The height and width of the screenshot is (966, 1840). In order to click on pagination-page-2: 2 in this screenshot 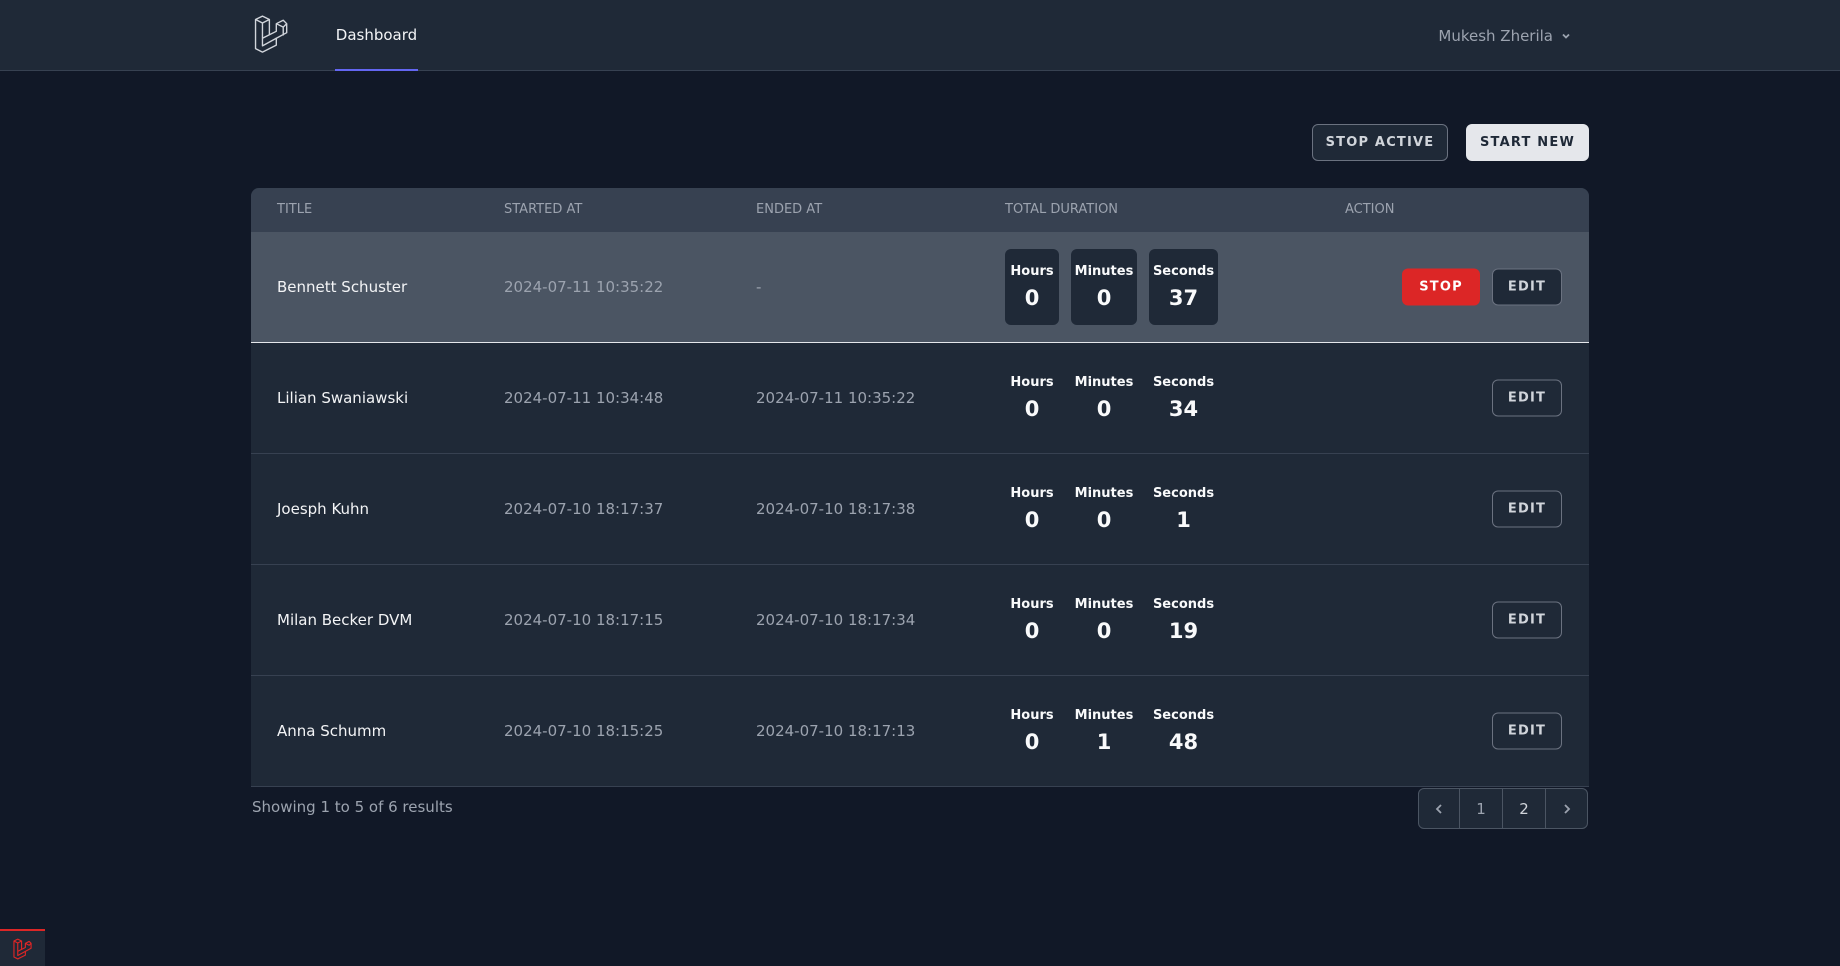, I will do `click(1524, 808)`.